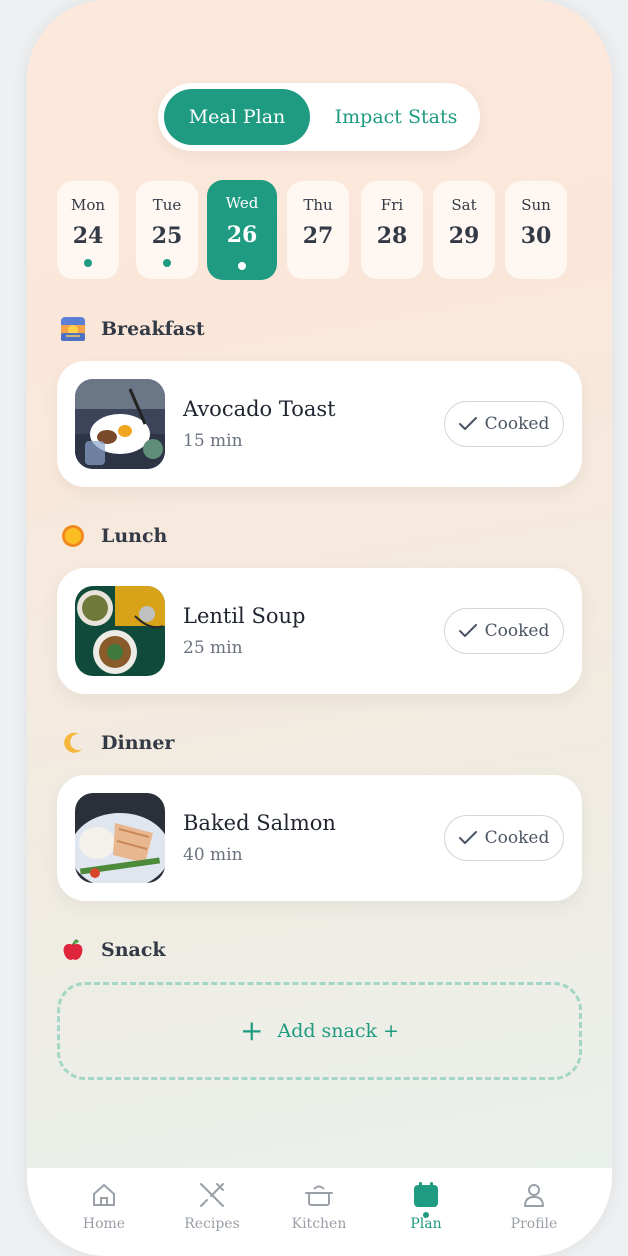 The image size is (628, 1256). What do you see at coordinates (242, 235) in the screenshot?
I see `day-number: 26` at bounding box center [242, 235].